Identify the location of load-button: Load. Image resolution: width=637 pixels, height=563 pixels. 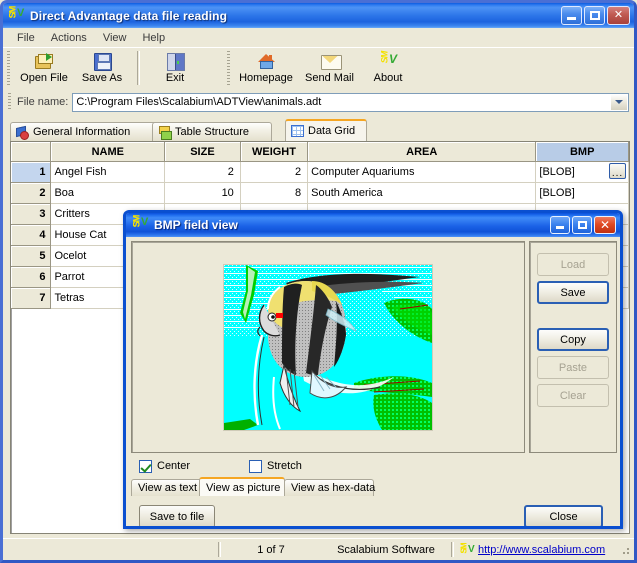
(573, 264).